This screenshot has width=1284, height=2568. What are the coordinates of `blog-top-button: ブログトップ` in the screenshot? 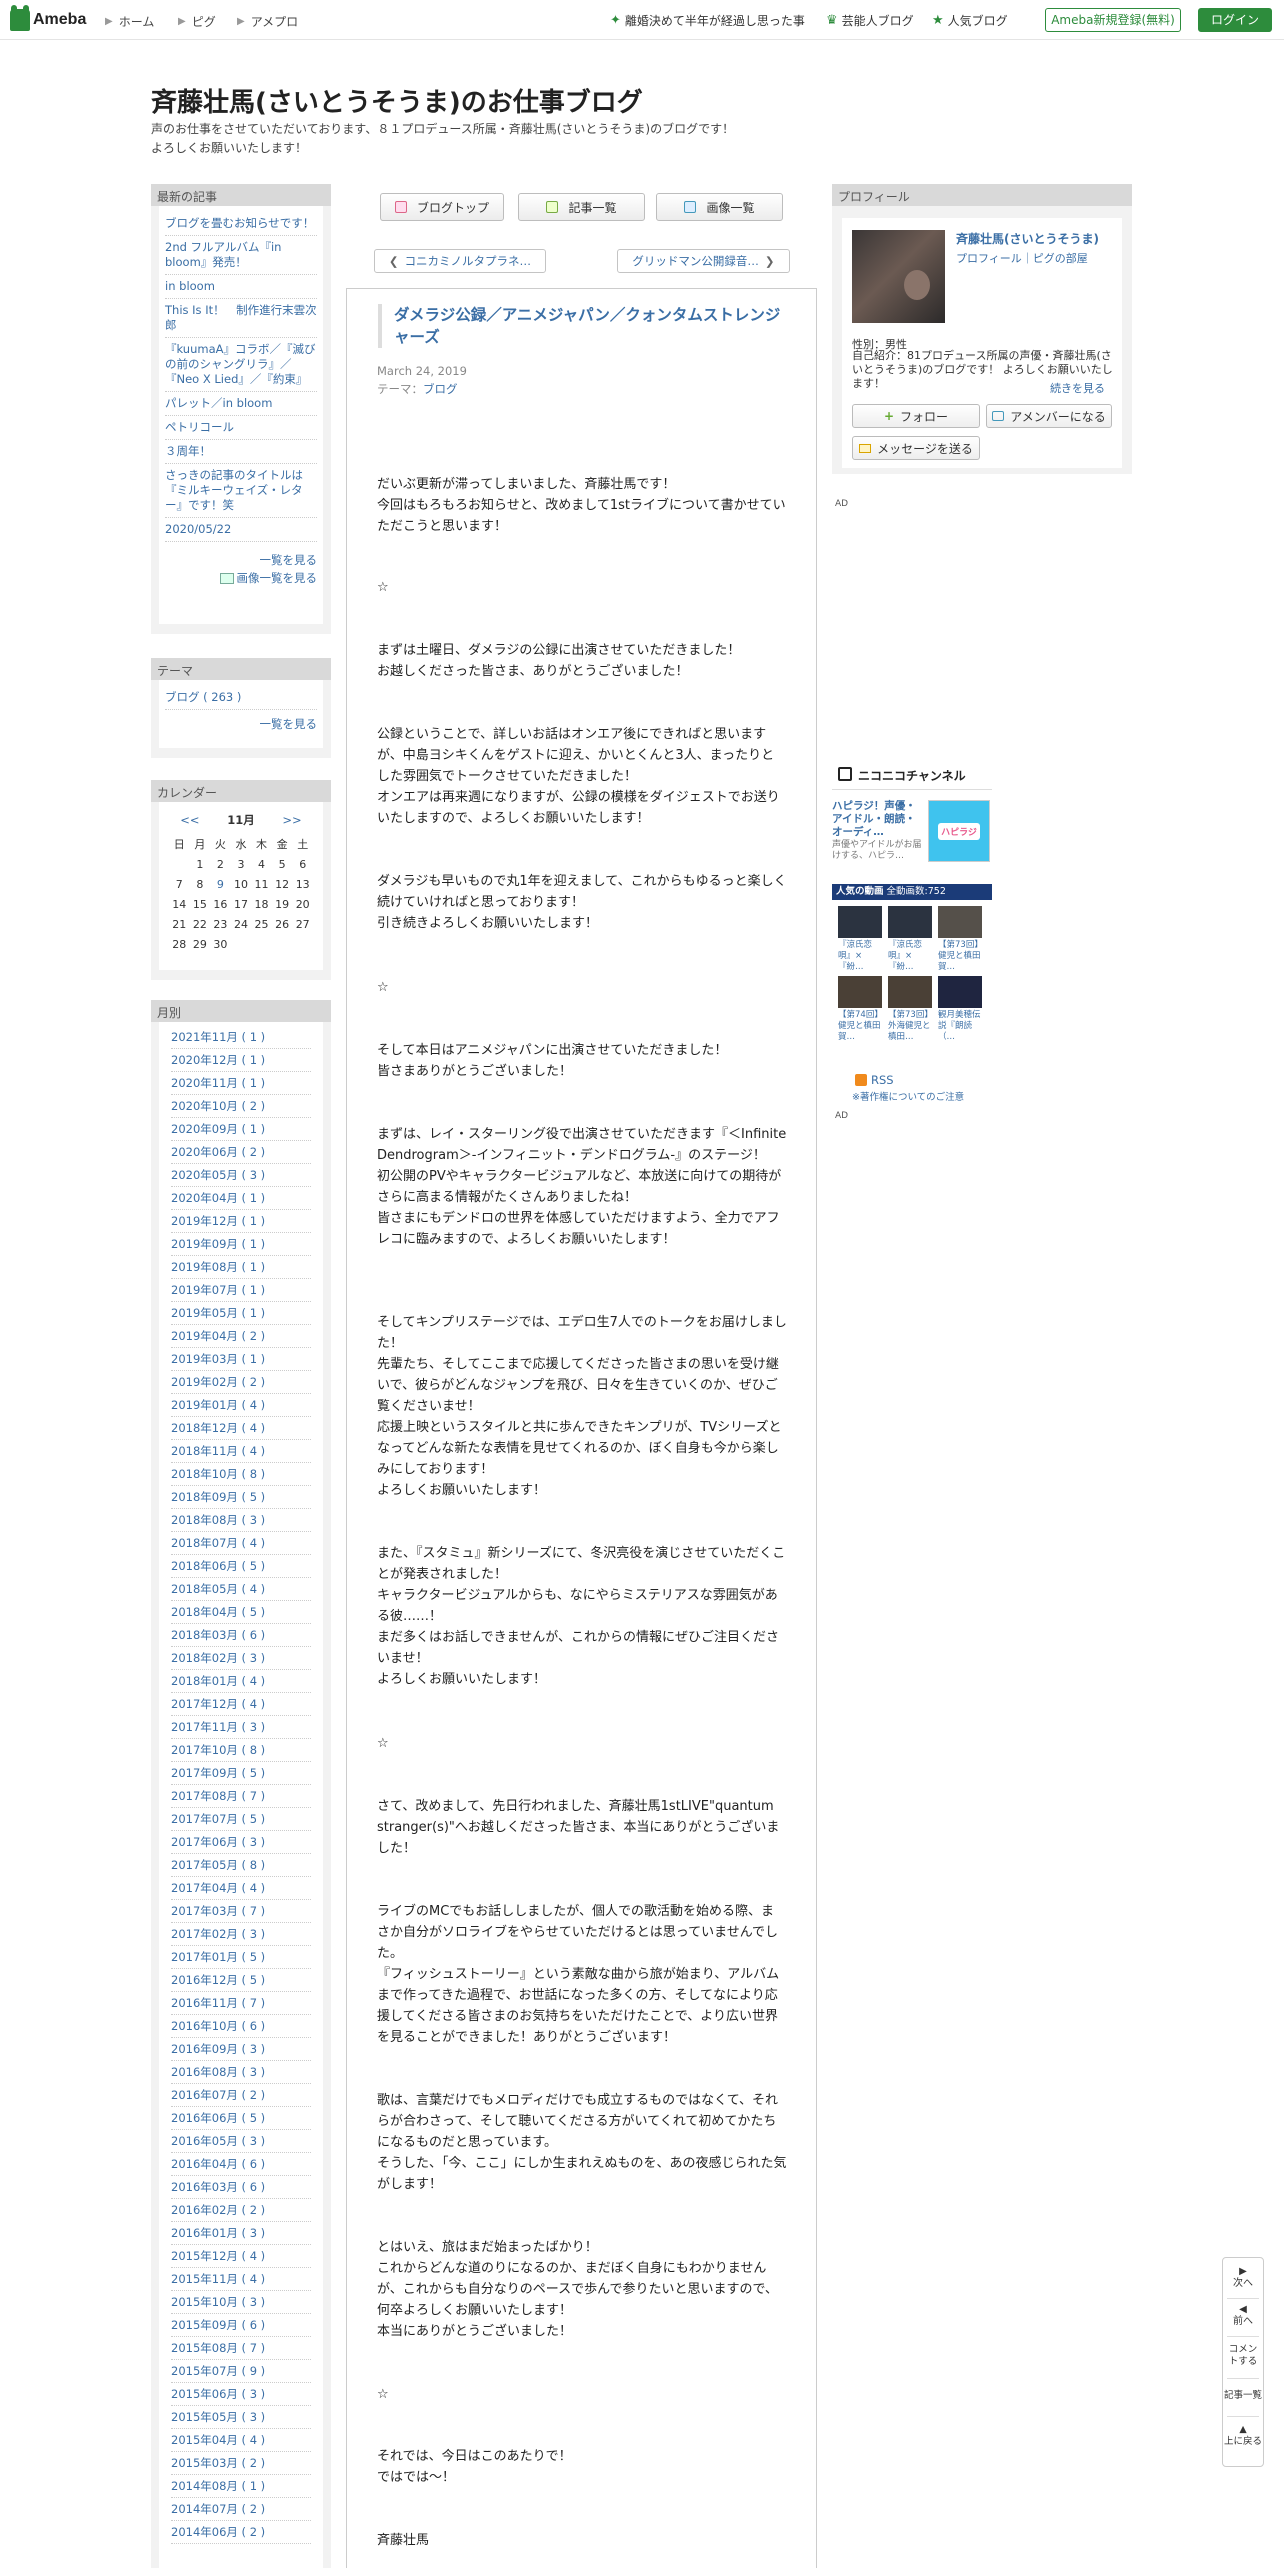 It's located at (442, 207).